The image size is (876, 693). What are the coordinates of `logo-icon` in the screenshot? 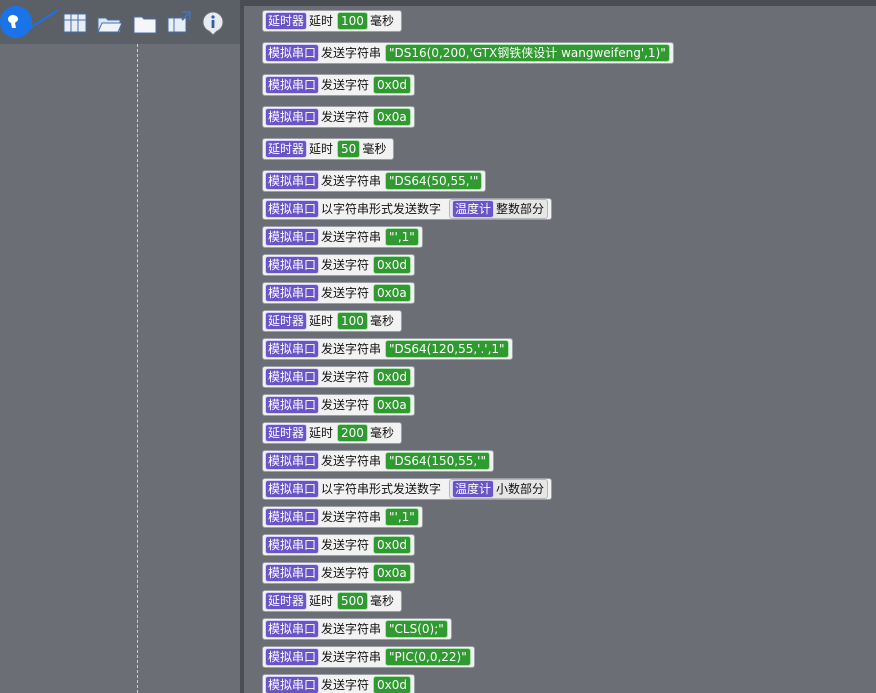 It's located at (29, 22).